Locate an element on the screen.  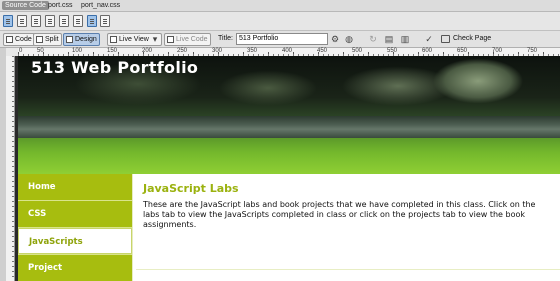
preview-icon: ◍ is located at coordinates (349, 39).